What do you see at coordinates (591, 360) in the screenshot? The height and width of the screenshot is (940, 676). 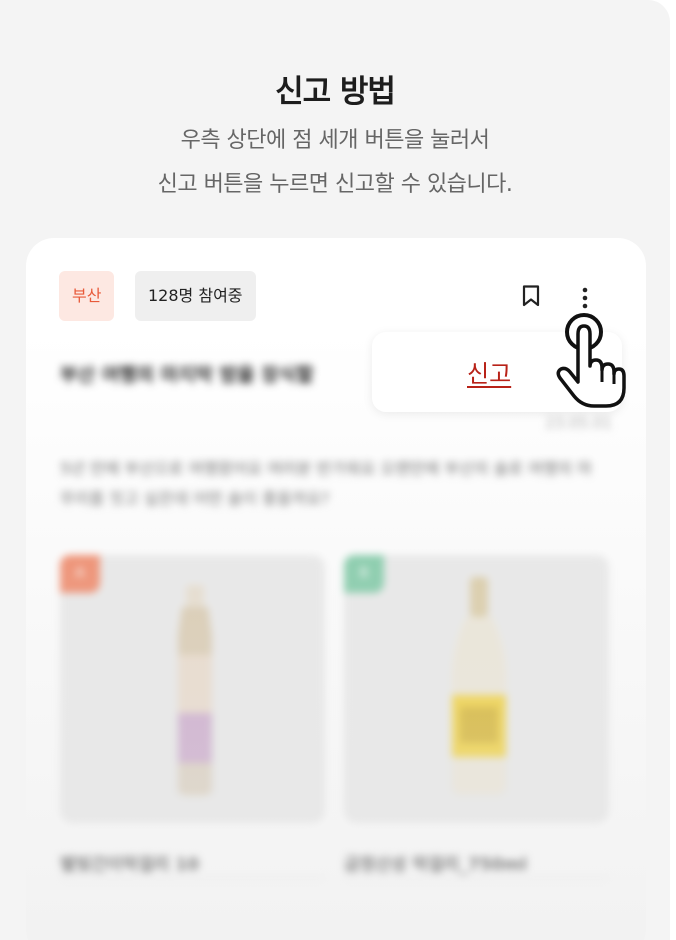 I see `pointing-hand-icon` at bounding box center [591, 360].